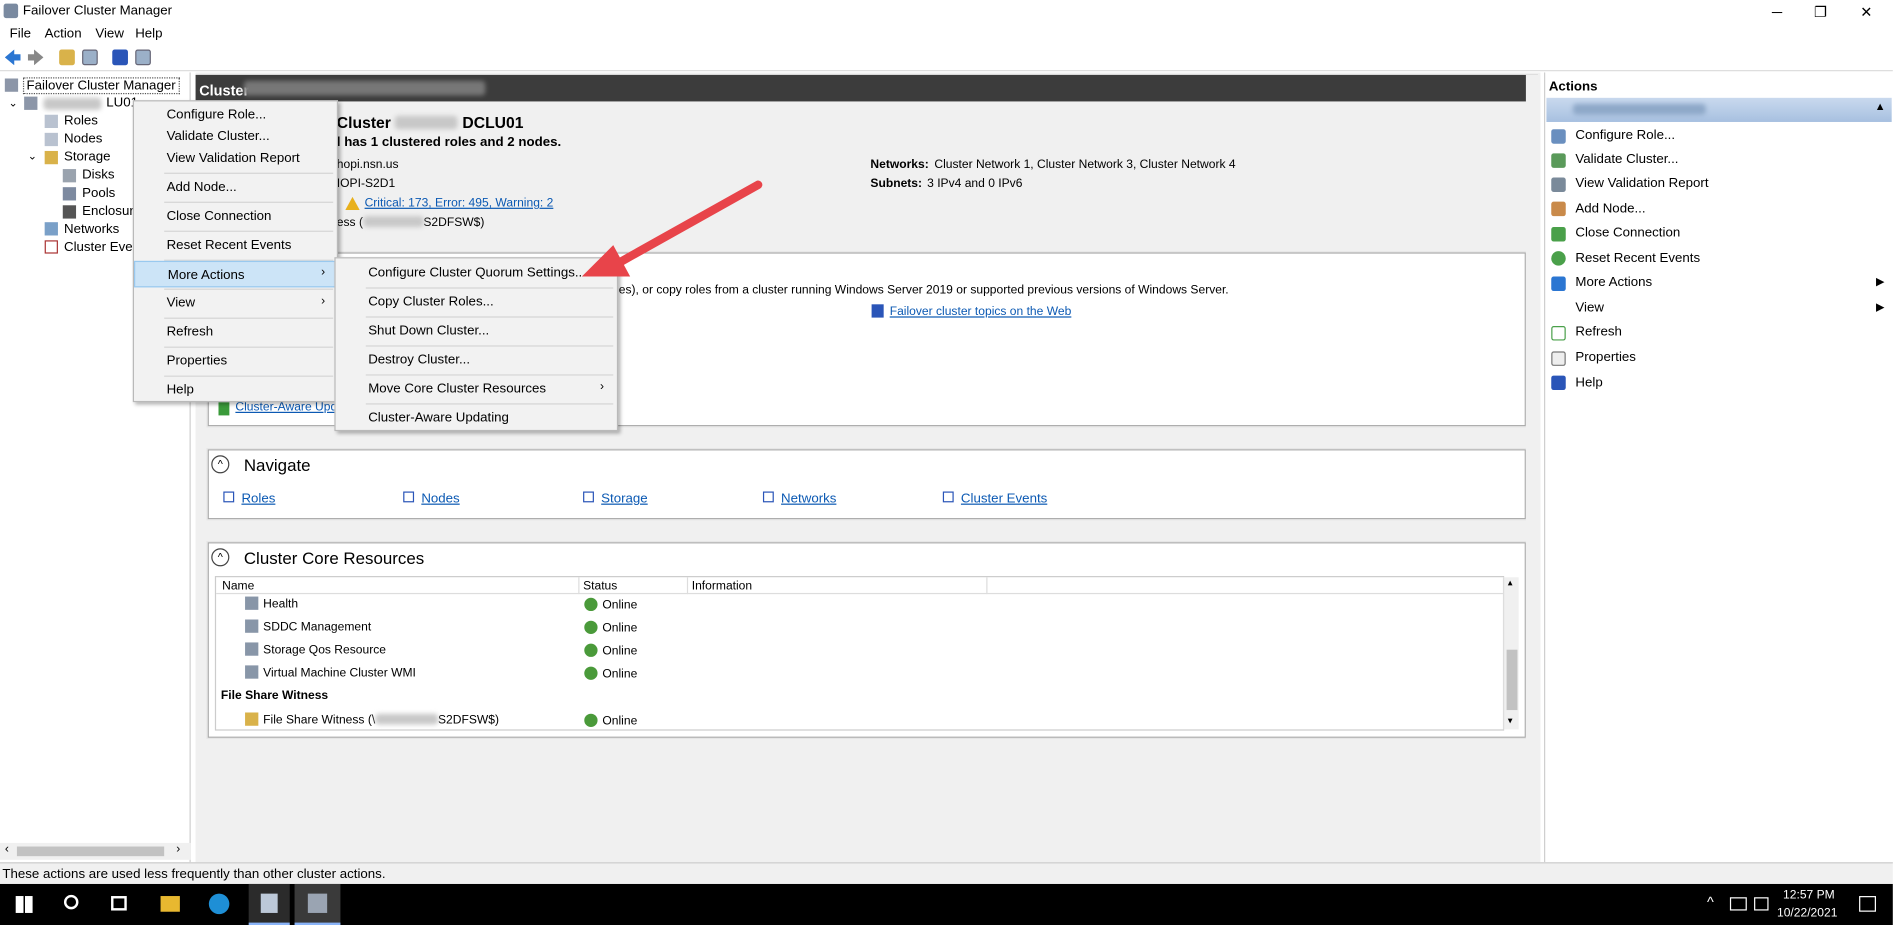 This screenshot has width=1893, height=925. I want to click on failover-topics-web-link: Failover cluster topics on the Web, so click(981, 312).